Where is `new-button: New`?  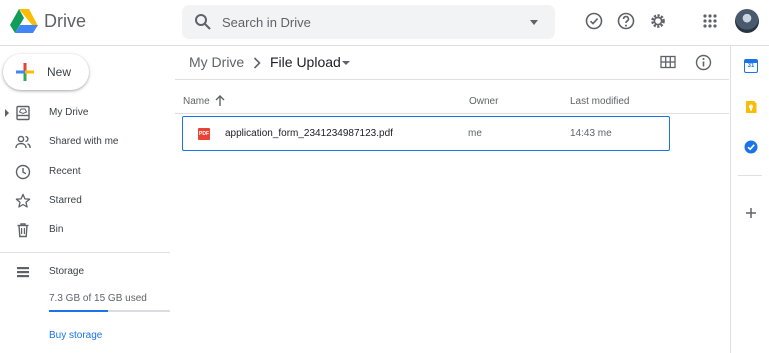 new-button: New is located at coordinates (46, 72).